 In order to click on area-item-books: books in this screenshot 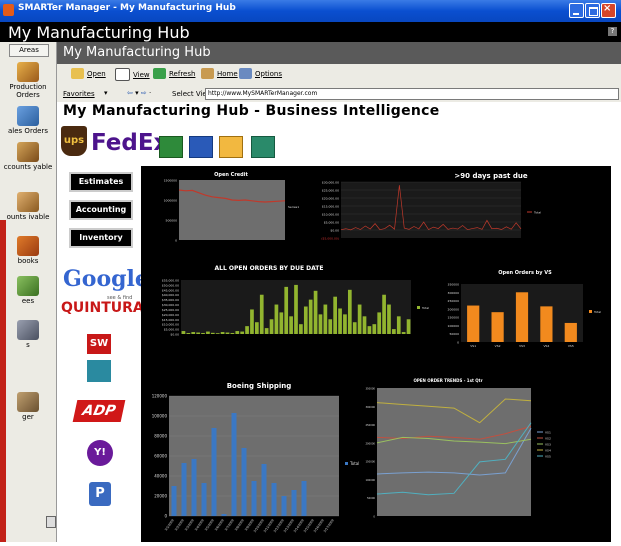, I will do `click(28, 250)`.